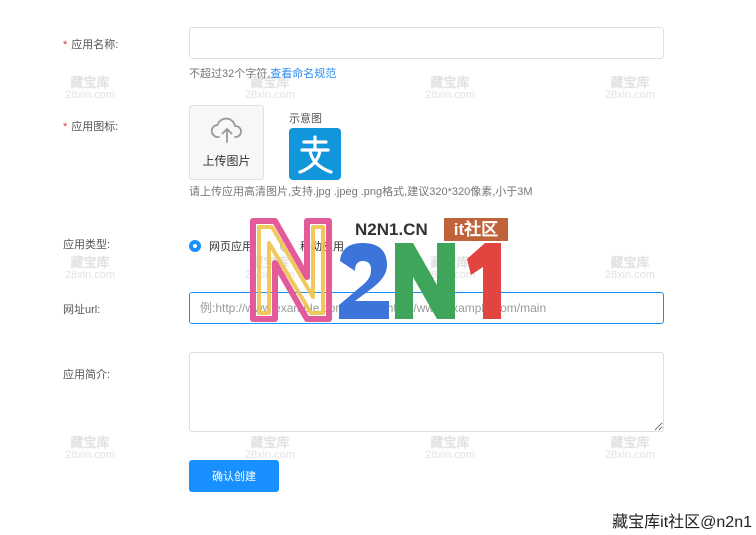 This screenshot has height=535, width=756. I want to click on radio-web-app: 网页应用, so click(221, 246).